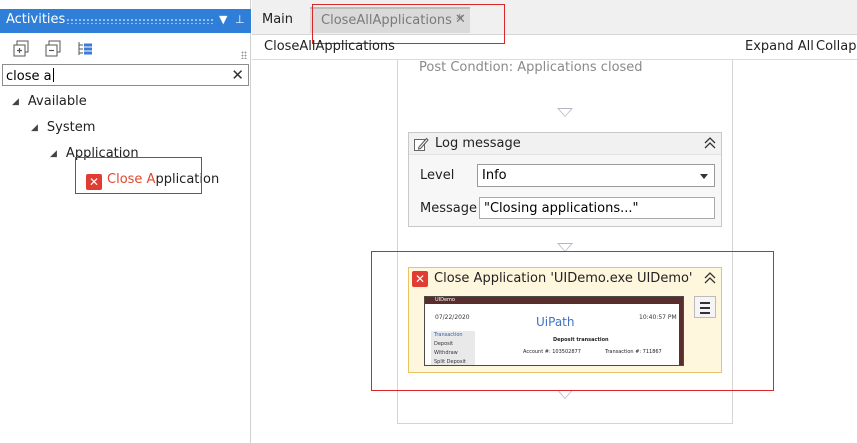 The image size is (857, 443). I want to click on activity-title: Log message, so click(478, 143).